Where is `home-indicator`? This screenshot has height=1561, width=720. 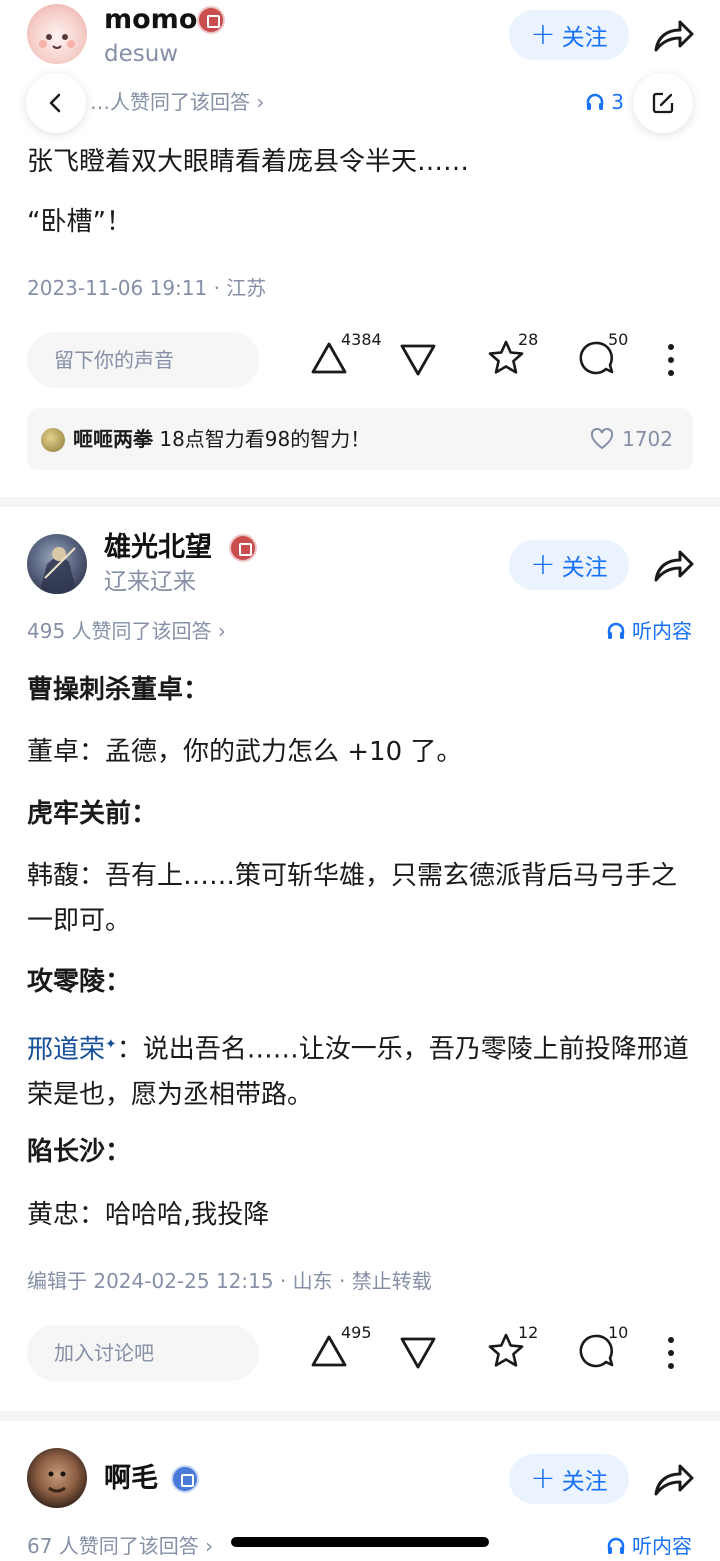 home-indicator is located at coordinates (360, 1542).